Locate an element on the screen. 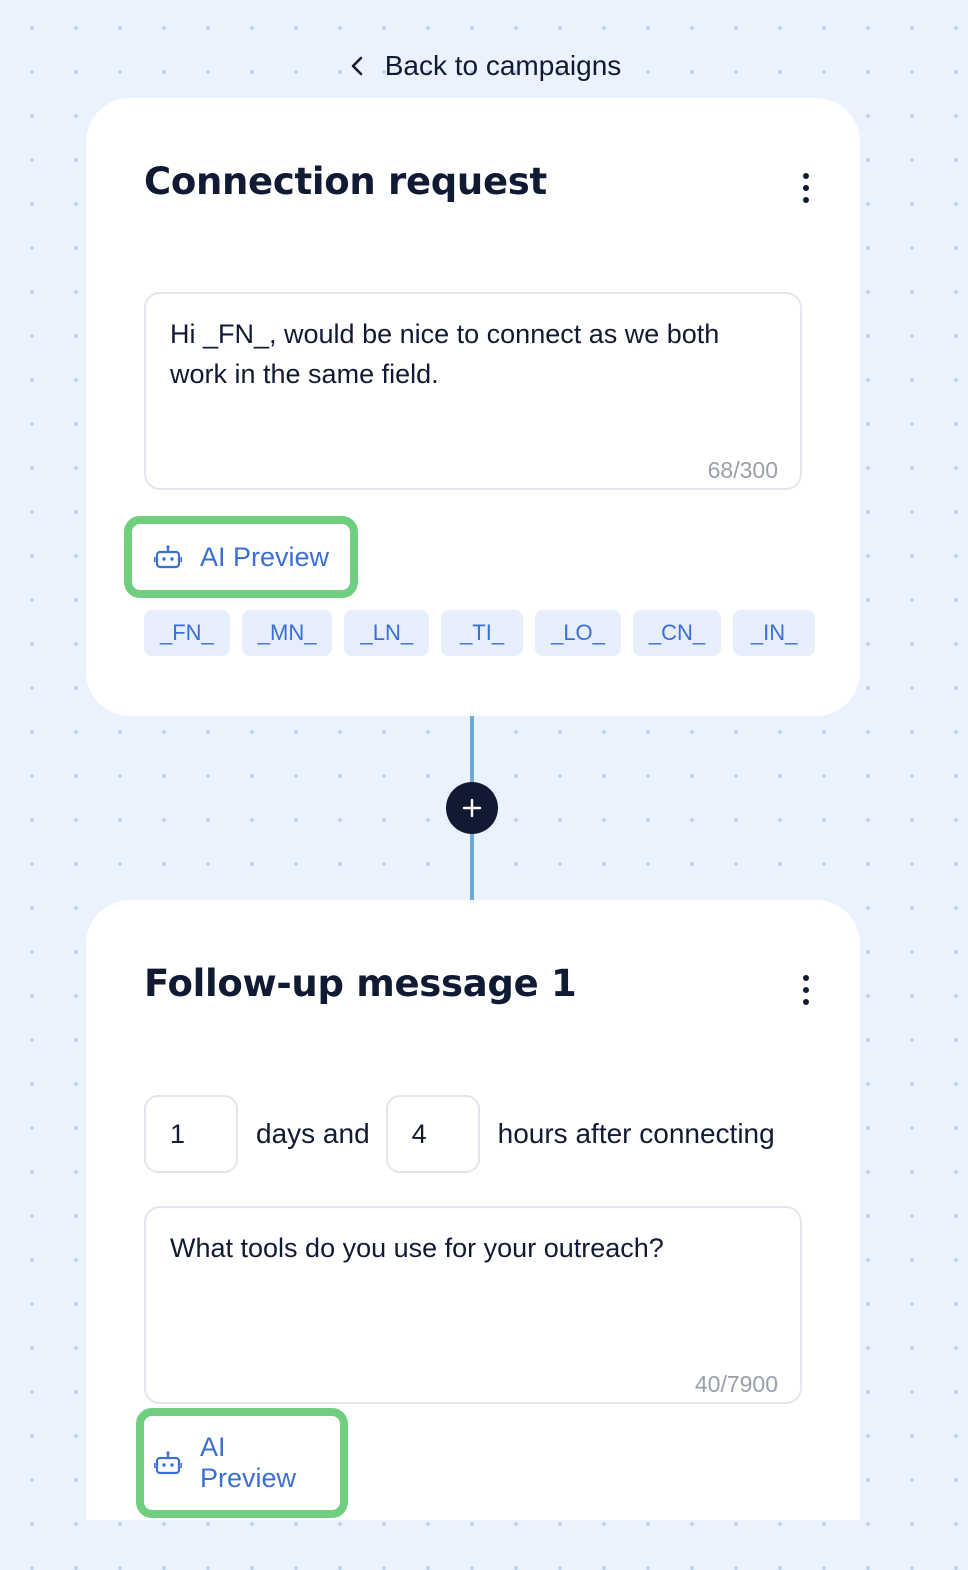  step-connector-top is located at coordinates (472, 749).